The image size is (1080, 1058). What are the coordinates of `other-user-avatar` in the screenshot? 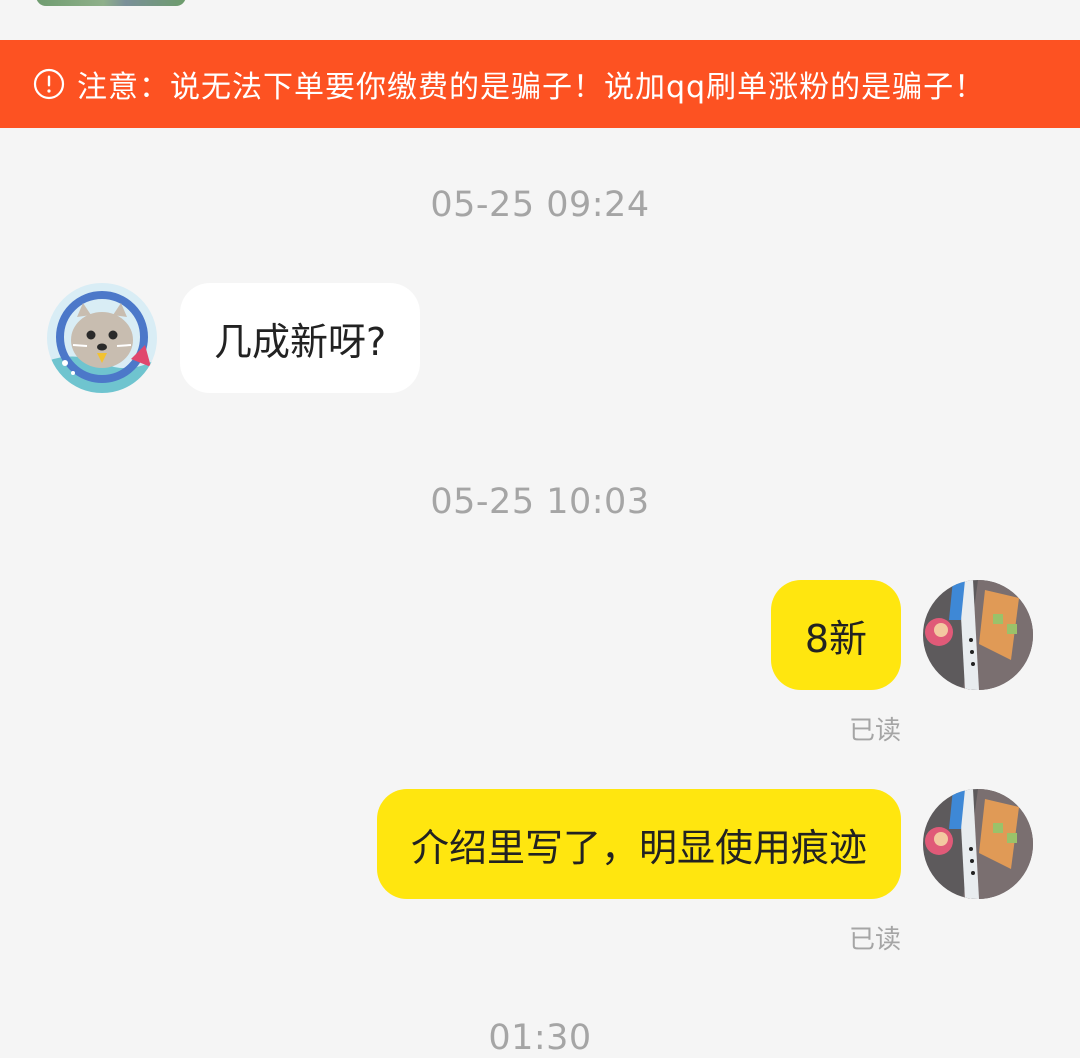 It's located at (102, 338).